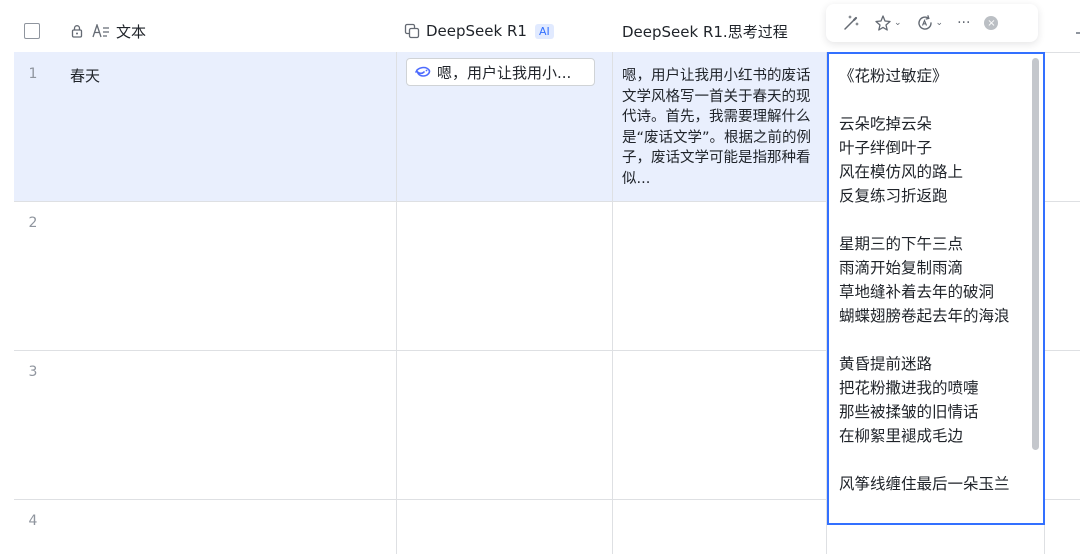 The height and width of the screenshot is (554, 1080). I want to click on popup-scrollbar, so click(1035, 254).